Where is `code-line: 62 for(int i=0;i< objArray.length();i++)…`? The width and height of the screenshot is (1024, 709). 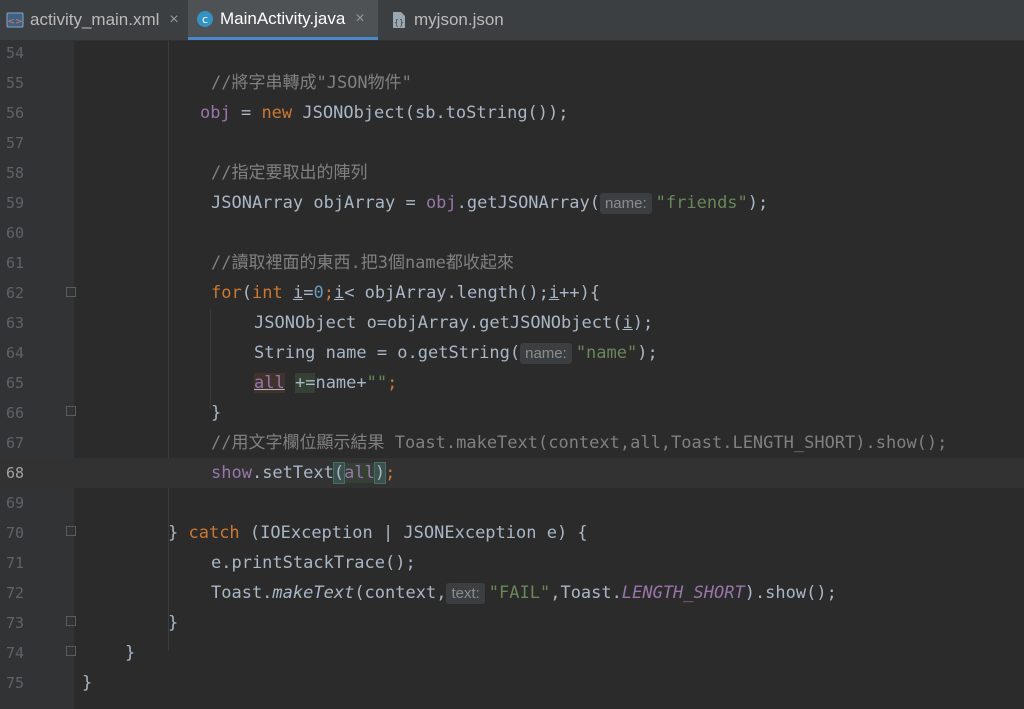
code-line: 62 for(int i=0;i< objArray.length();i++)… is located at coordinates (512, 293).